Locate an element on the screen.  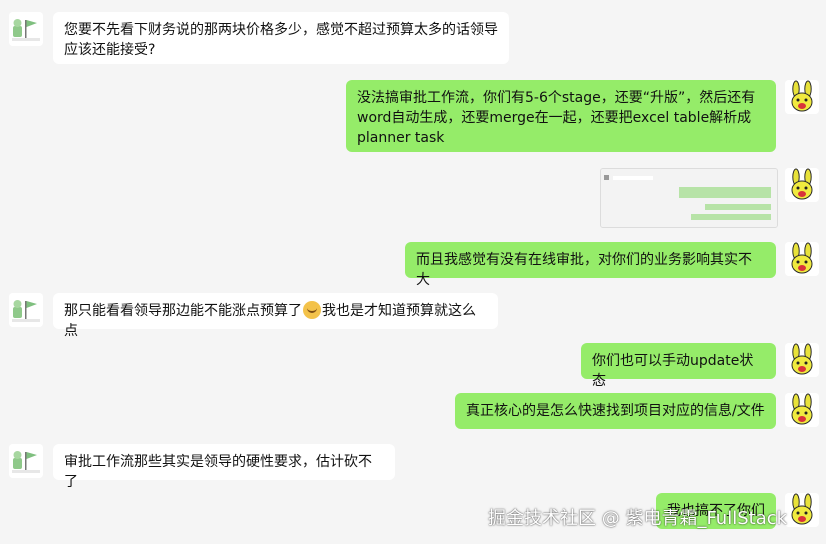
message-bubble-outgoing: 而且我感觉有没有在线审批，对你们的业务影响其实不大 is located at coordinates (590, 265).